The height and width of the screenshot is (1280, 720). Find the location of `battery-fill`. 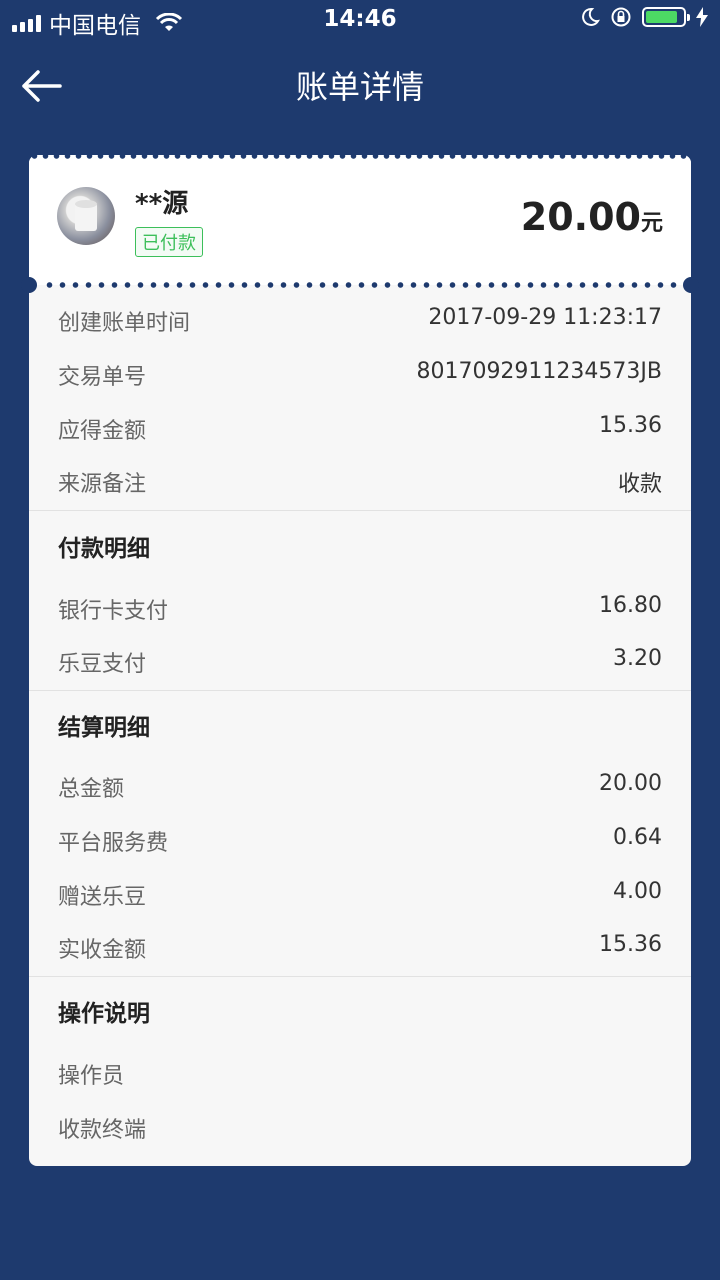

battery-fill is located at coordinates (661, 17).